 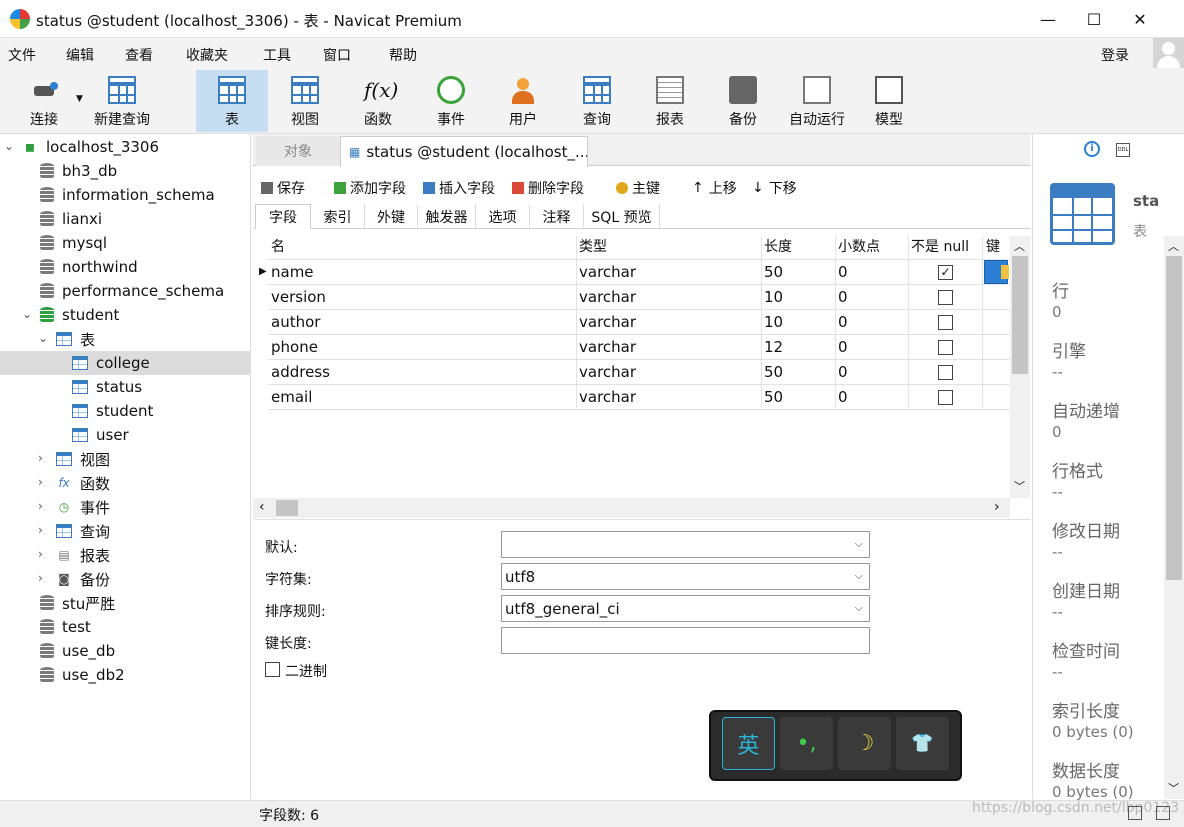 What do you see at coordinates (79, 315) in the screenshot?
I see `tree-db-student: student` at bounding box center [79, 315].